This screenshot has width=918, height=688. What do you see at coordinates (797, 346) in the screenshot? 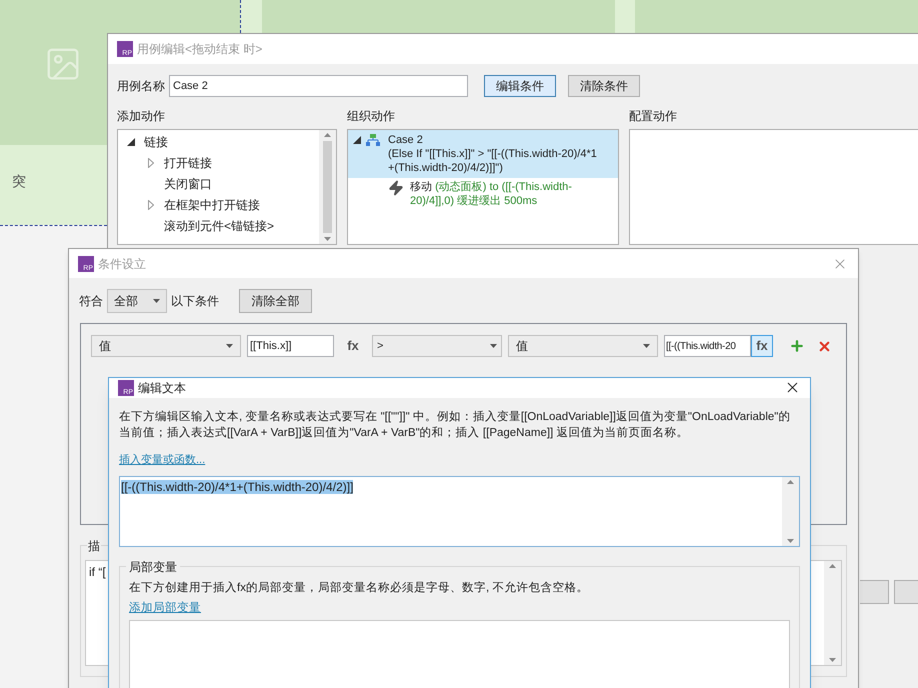
I see `add-icon` at bounding box center [797, 346].